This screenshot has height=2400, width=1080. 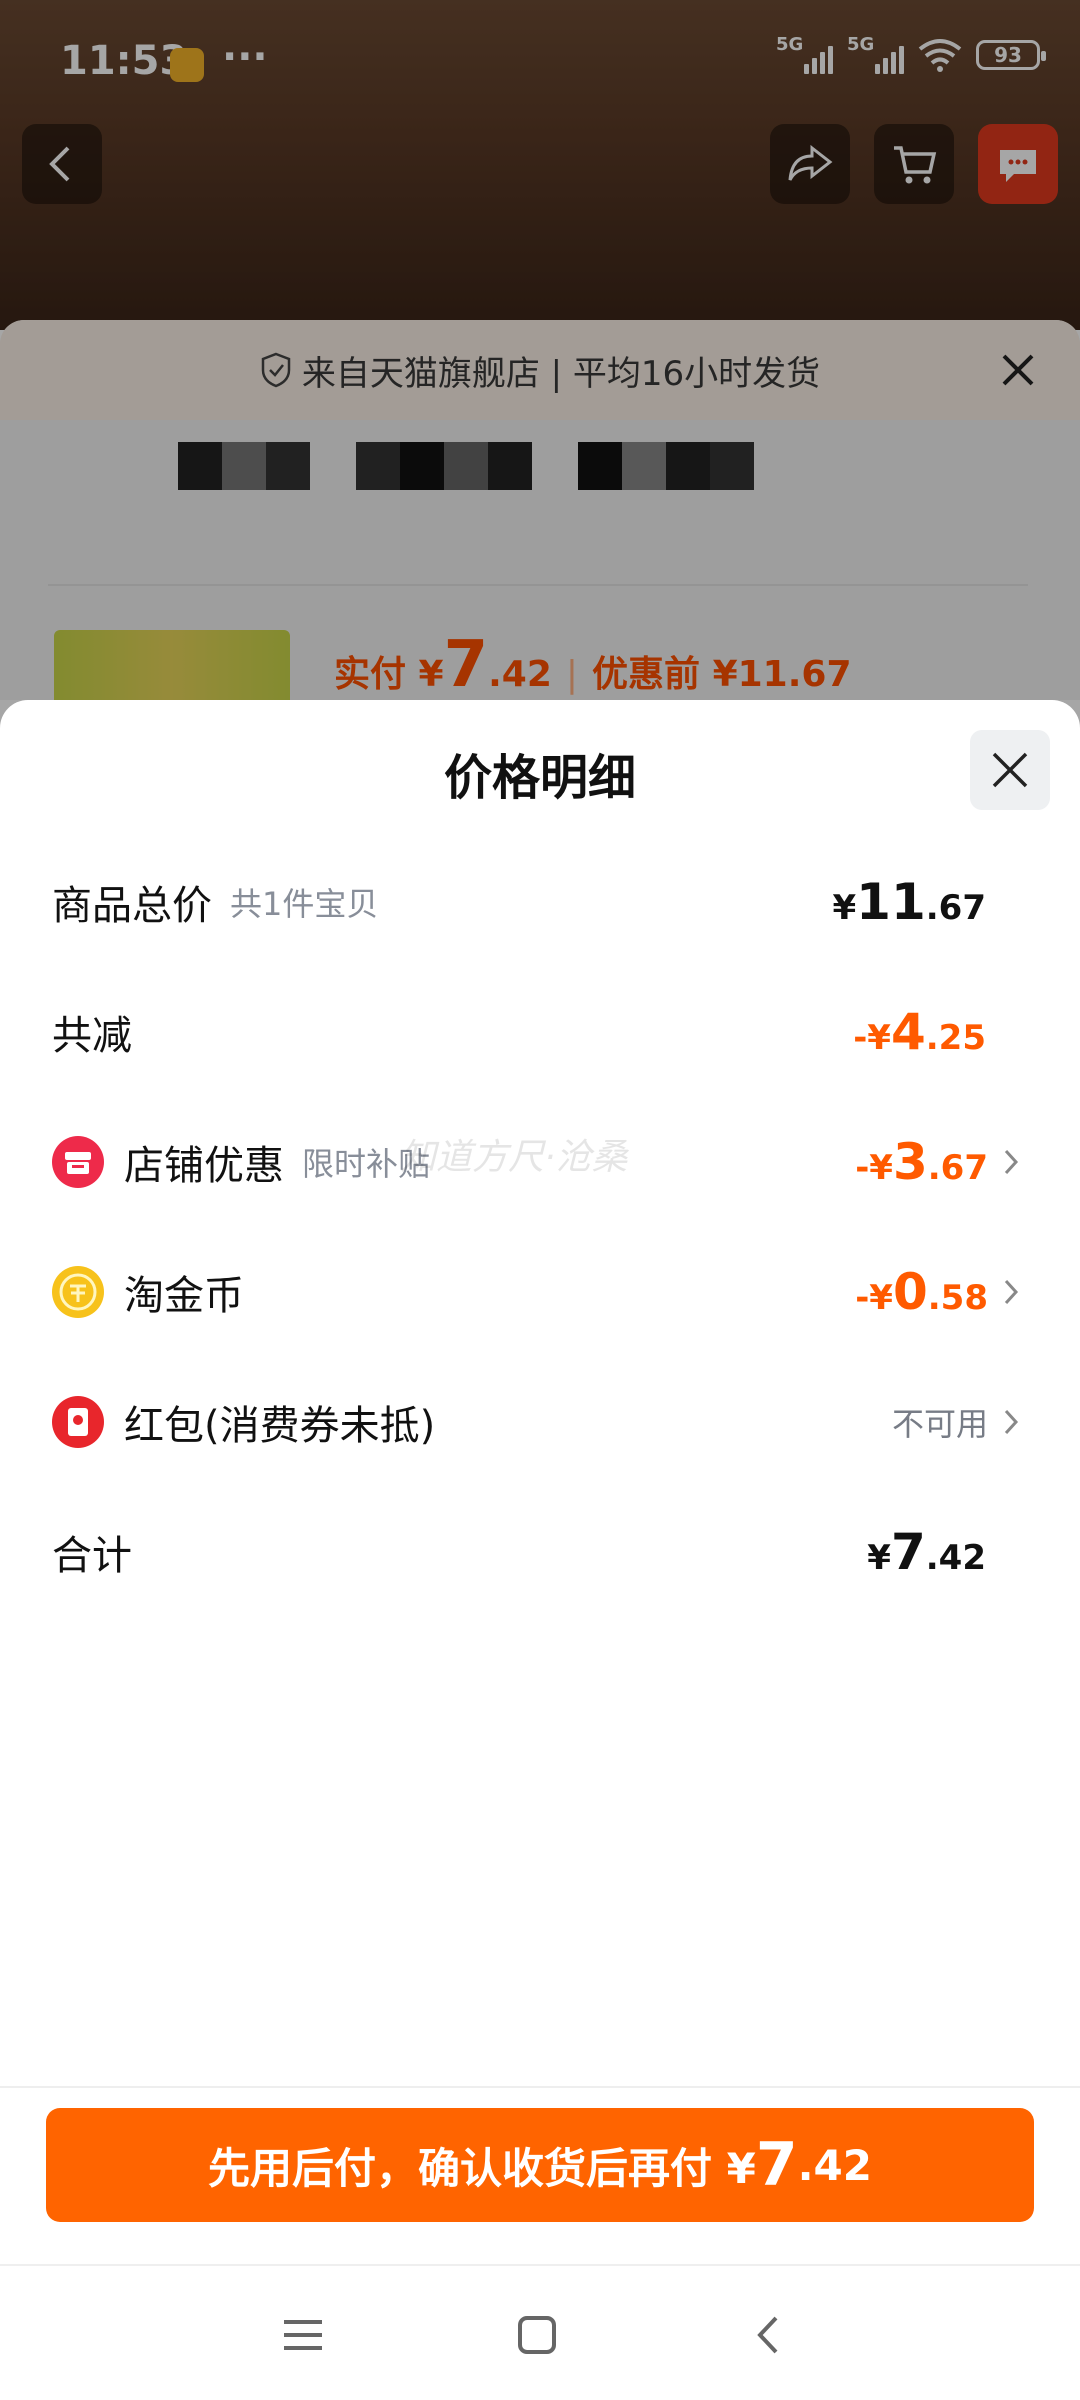 What do you see at coordinates (540, 2165) in the screenshot?
I see `pay-later-button: 先用后付，确认收货后再付 ¥7.42` at bounding box center [540, 2165].